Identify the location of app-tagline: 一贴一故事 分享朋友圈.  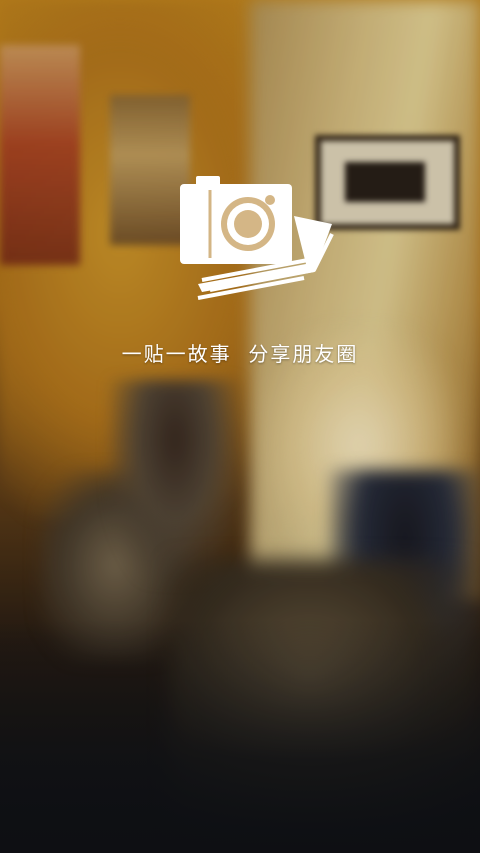
(240, 354).